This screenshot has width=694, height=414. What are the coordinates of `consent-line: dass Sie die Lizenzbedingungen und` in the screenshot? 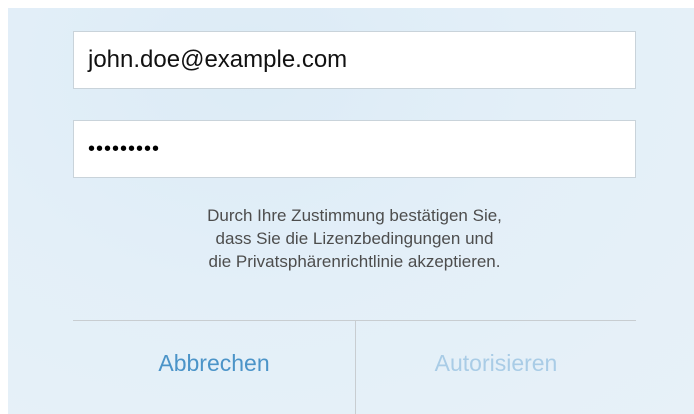 It's located at (354, 238).